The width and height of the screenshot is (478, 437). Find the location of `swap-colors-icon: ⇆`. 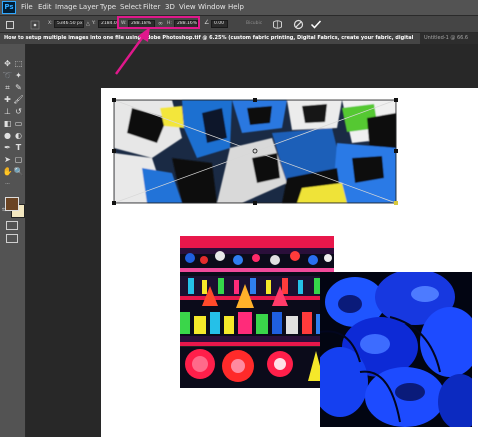

swap-colors-icon: ⇆ is located at coordinates (5, 210).